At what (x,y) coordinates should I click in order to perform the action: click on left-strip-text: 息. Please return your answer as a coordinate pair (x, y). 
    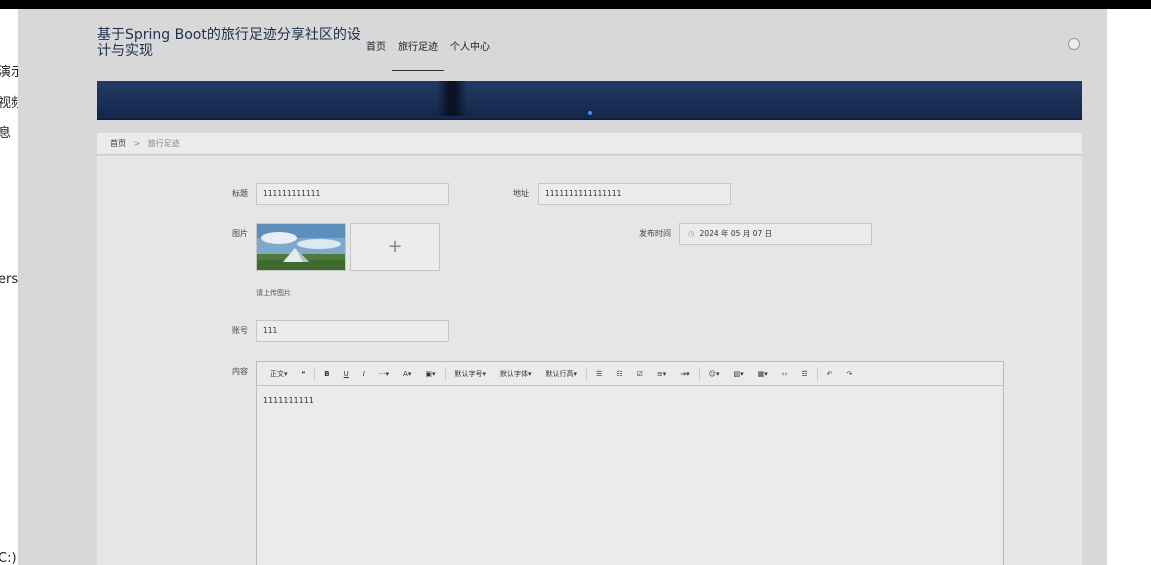
    Looking at the image, I should click on (6, 133).